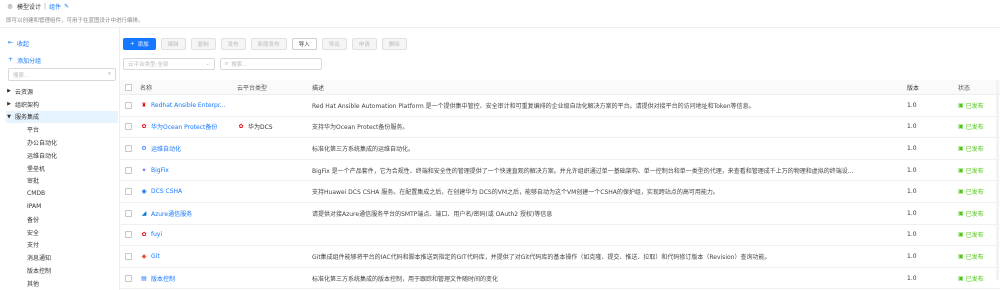  What do you see at coordinates (62, 206) in the screenshot?
I see `tree-child-item: IPAM` at bounding box center [62, 206].